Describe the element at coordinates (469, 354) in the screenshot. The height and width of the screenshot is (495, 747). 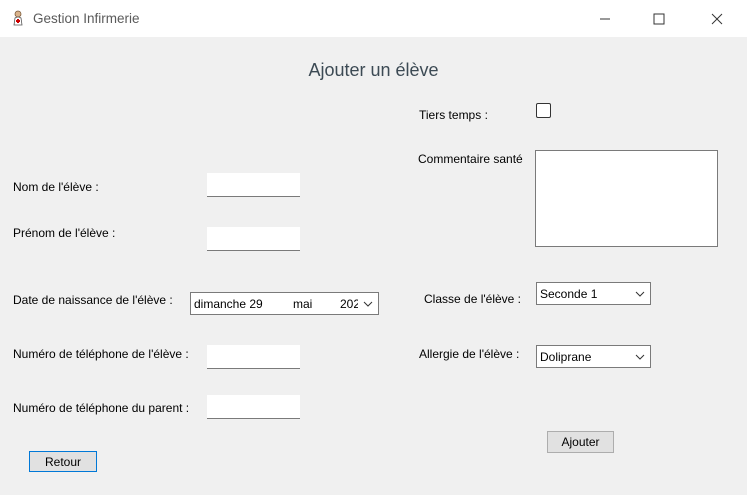
I see `allergie-label: Allergie de l'élève :` at that location.